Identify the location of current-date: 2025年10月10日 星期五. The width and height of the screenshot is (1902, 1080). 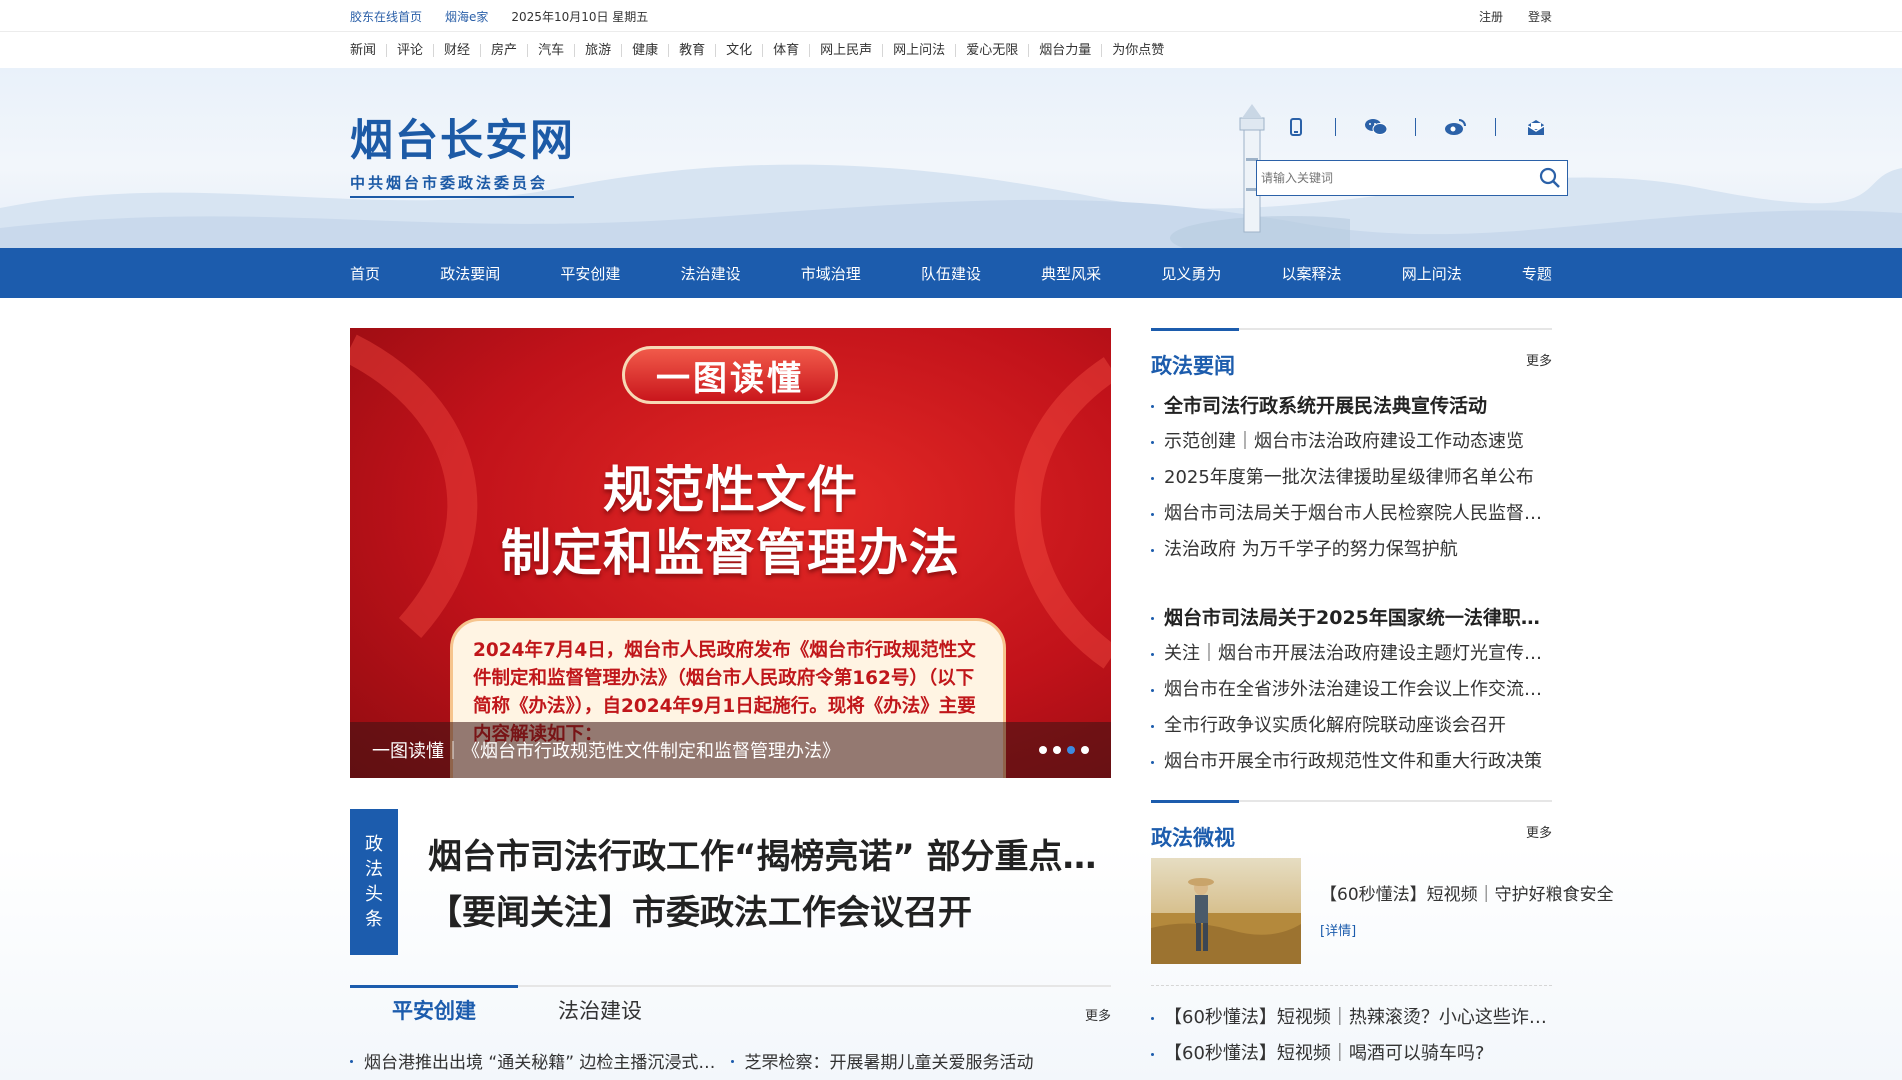
(580, 16).